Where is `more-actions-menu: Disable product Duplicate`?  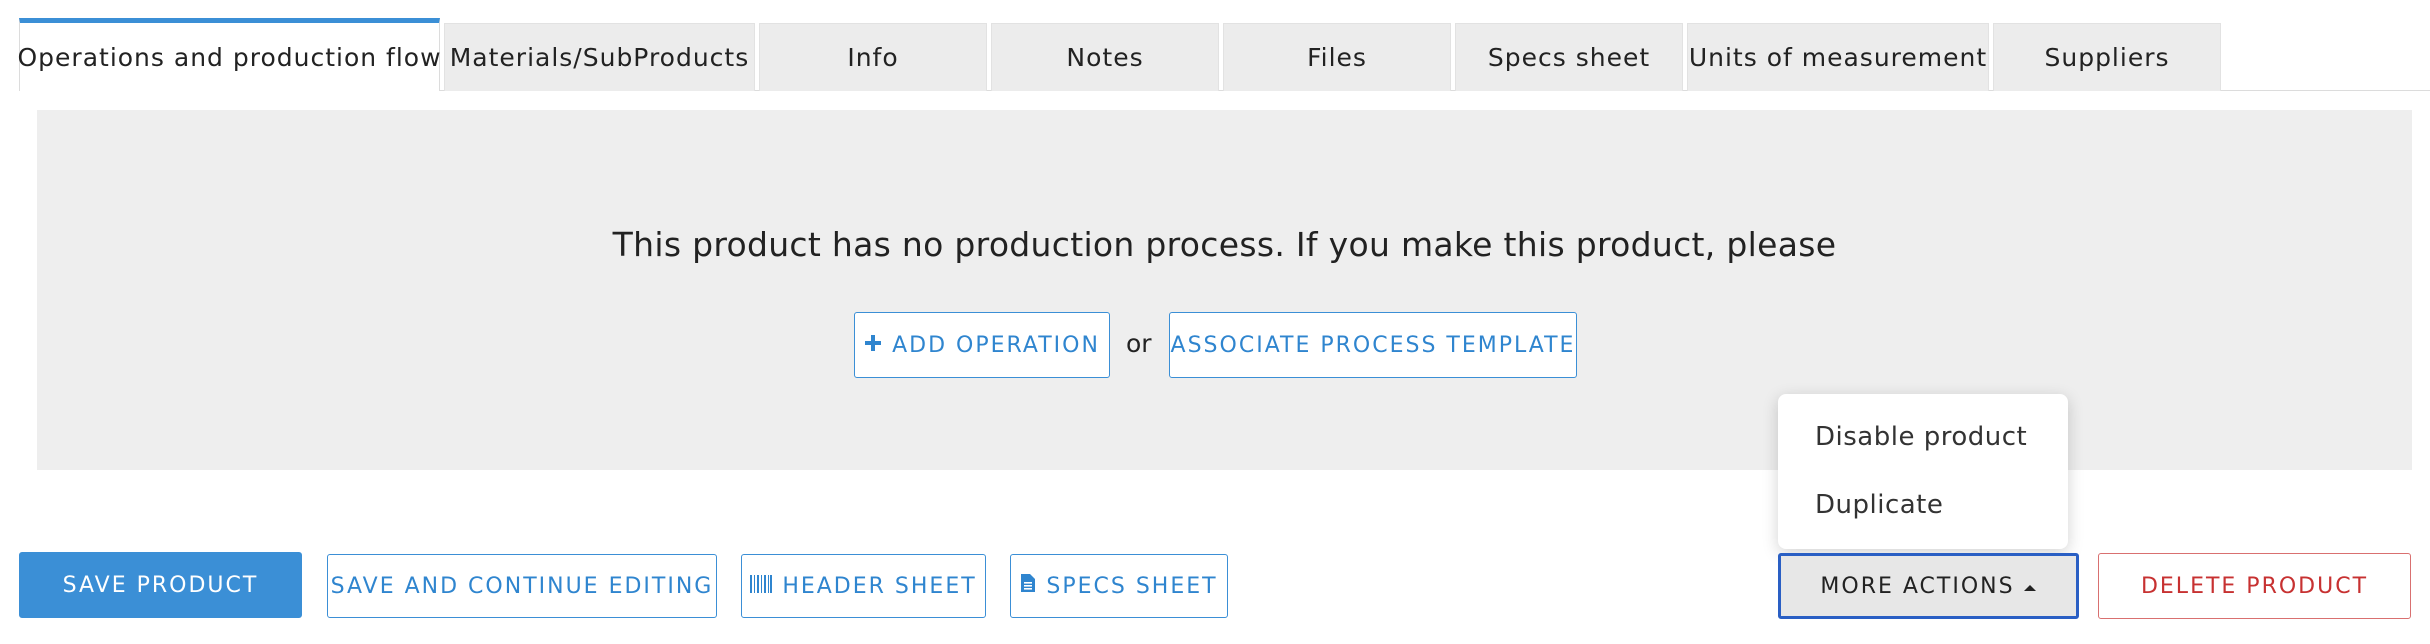 more-actions-menu: Disable product Duplicate is located at coordinates (1923, 471).